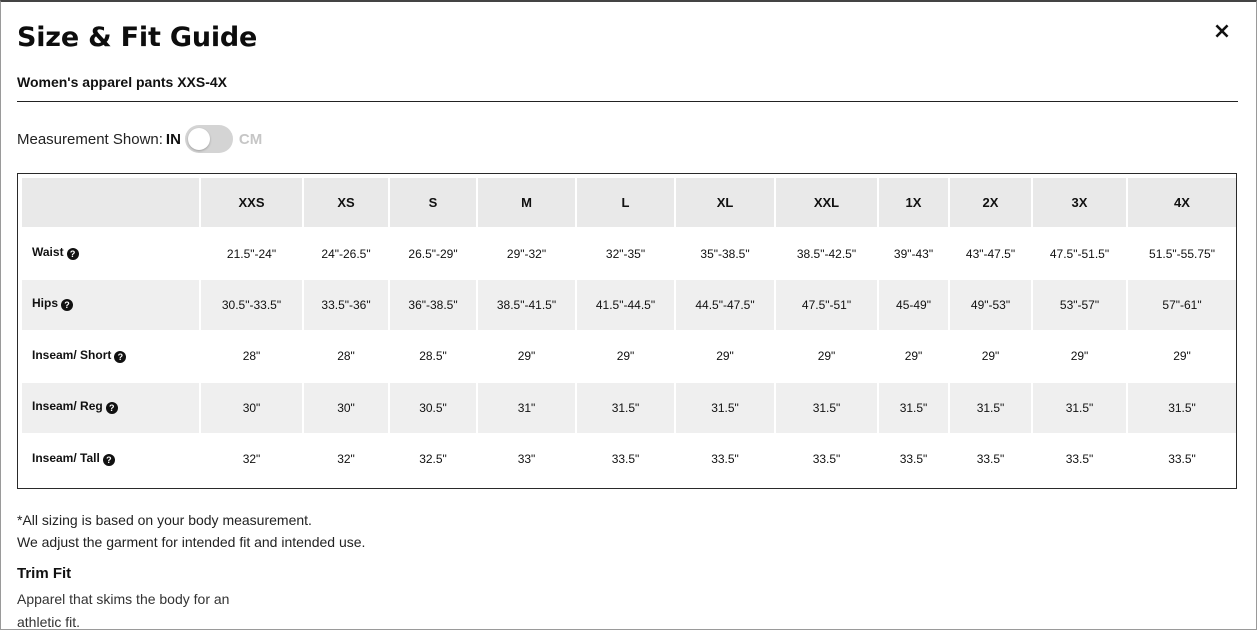 This screenshot has width=1257, height=630. I want to click on unit-in-label: IN, so click(173, 139).